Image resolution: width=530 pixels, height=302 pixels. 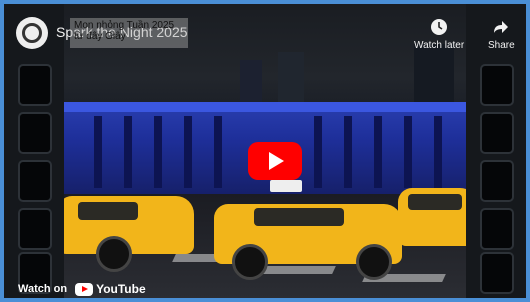 What do you see at coordinates (32, 33) in the screenshot?
I see `channel-avatar-icon` at bounding box center [32, 33].